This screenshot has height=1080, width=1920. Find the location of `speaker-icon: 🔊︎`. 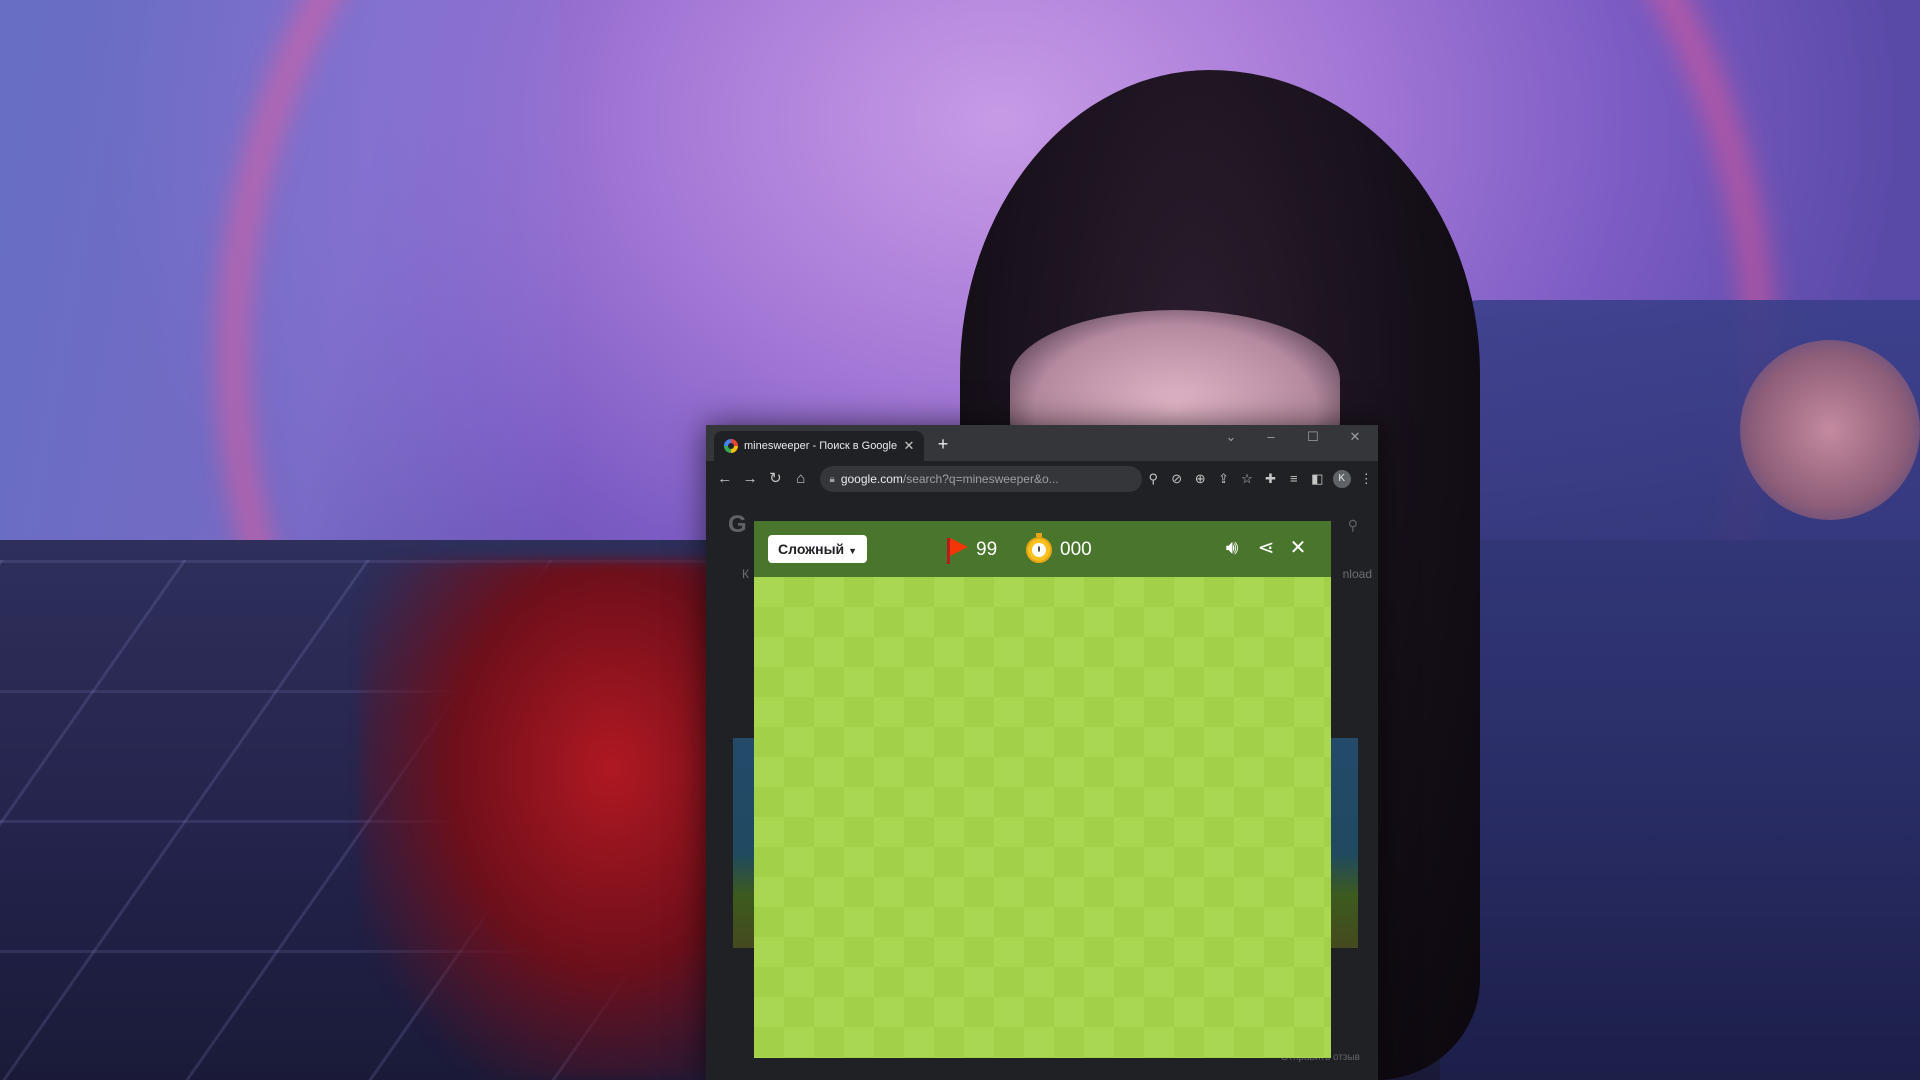

speaker-icon: 🔊︎ is located at coordinates (1232, 548).